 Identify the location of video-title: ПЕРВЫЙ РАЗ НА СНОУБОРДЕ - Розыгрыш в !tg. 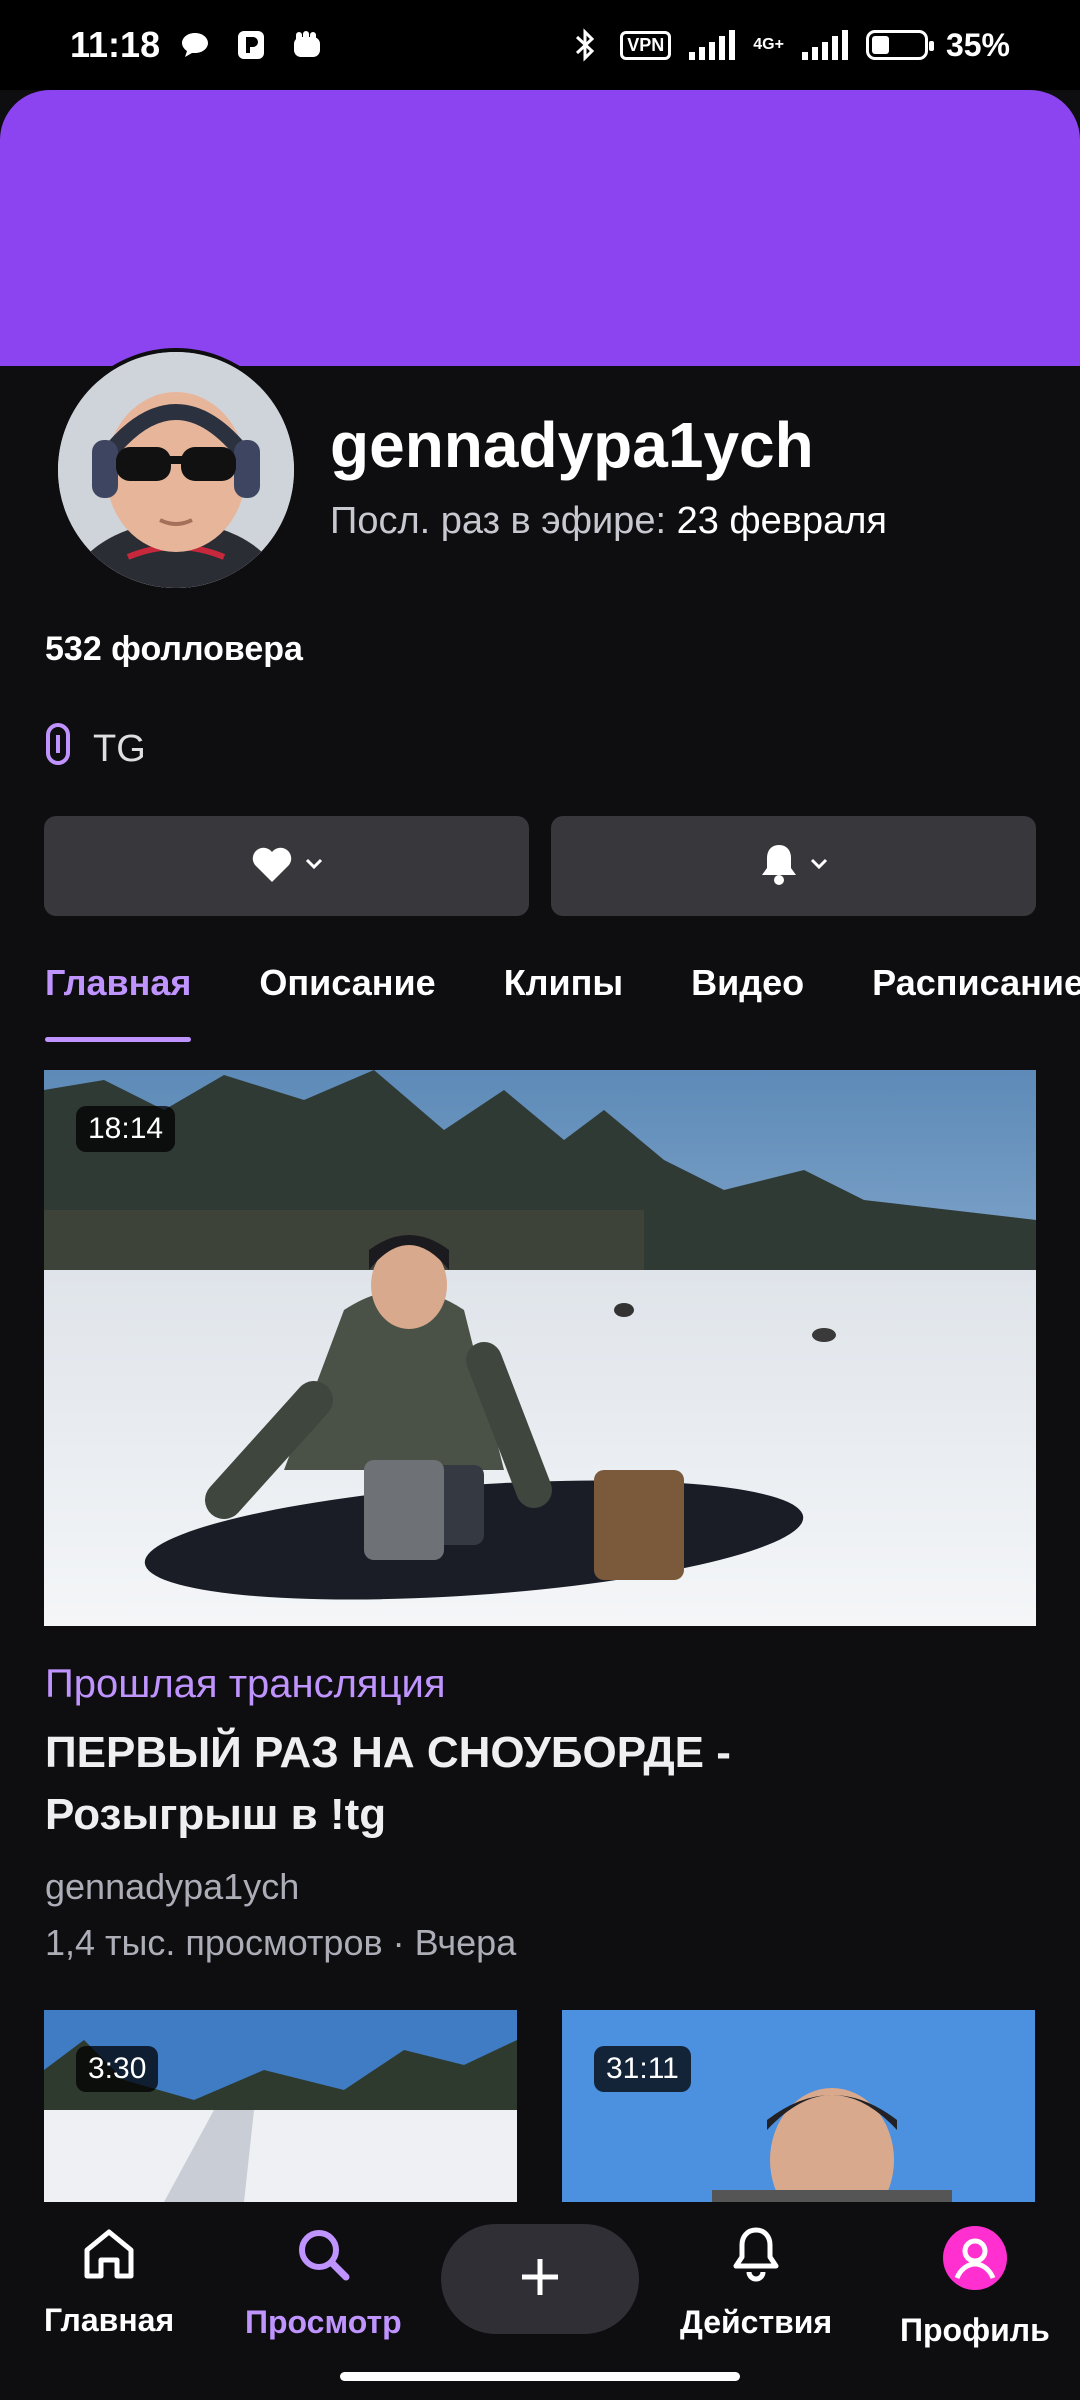
(495, 1784).